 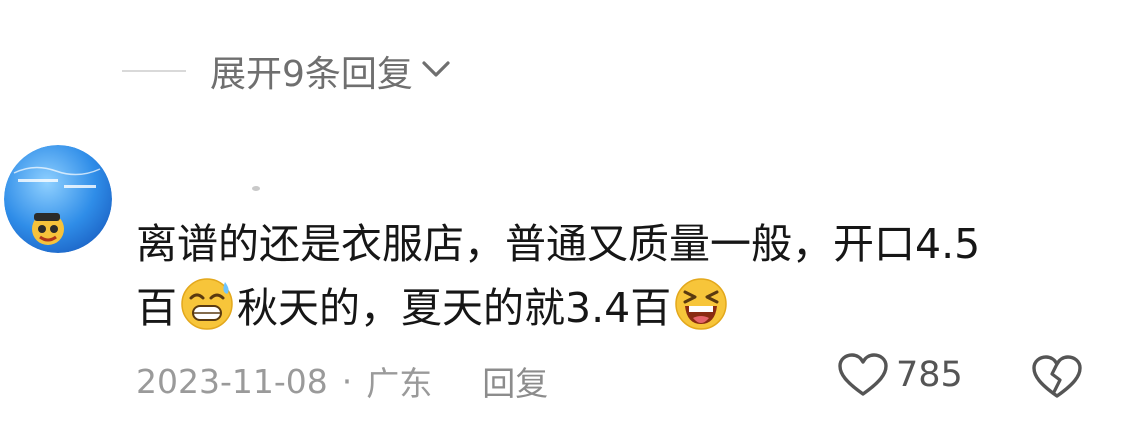 I want to click on previous-comment-icons-cropped, so click(x=565, y=2).